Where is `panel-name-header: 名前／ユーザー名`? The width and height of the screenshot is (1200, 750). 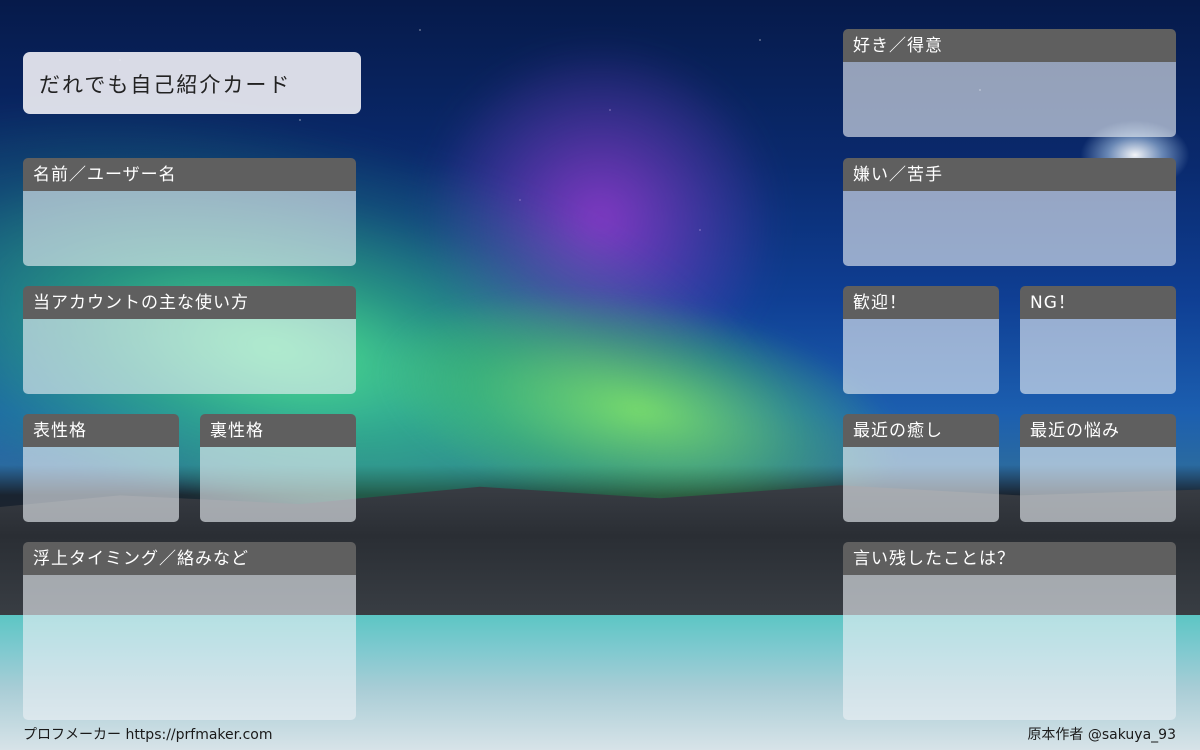 panel-name-header: 名前／ユーザー名 is located at coordinates (189, 174).